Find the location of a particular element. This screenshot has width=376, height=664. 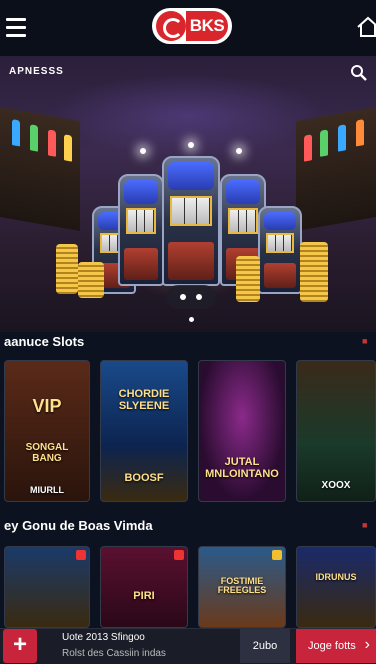

carousel-indicator-dot is located at coordinates (191, 319).